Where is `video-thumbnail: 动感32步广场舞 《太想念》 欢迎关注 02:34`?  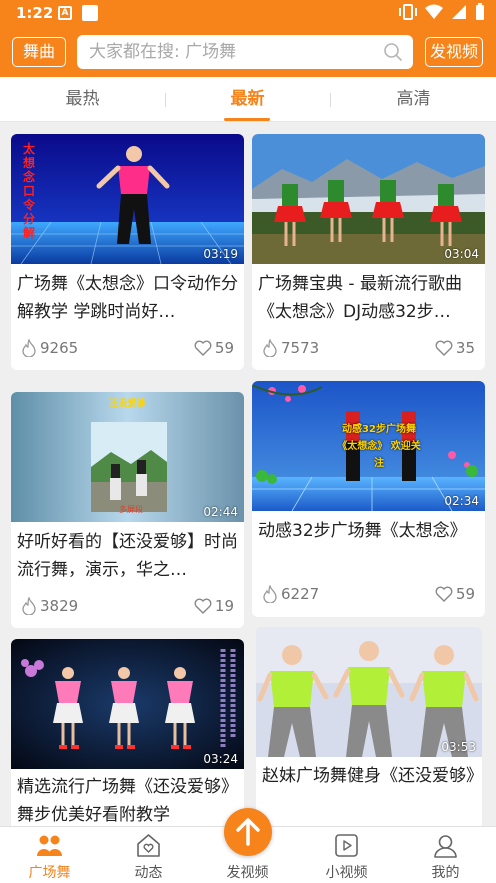 video-thumbnail: 动感32步广场舞 《太想念》 欢迎关注 02:34 is located at coordinates (368, 446).